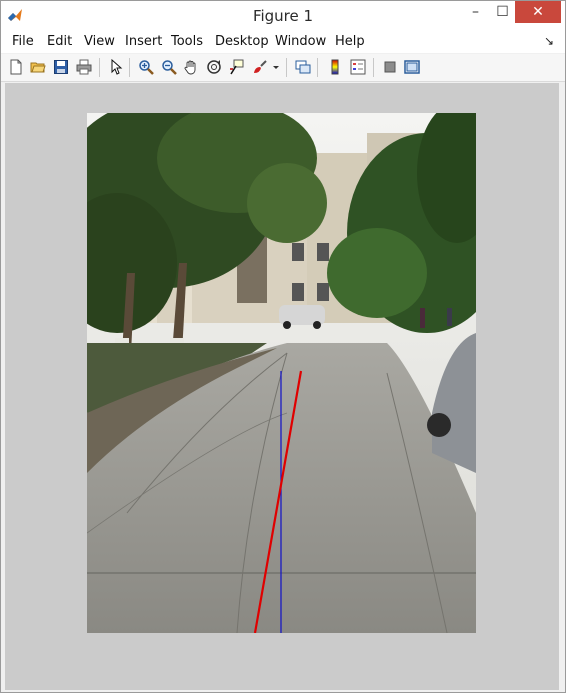 The image size is (566, 693). Describe the element at coordinates (276, 67) in the screenshot. I see `dropdown-icon` at that location.